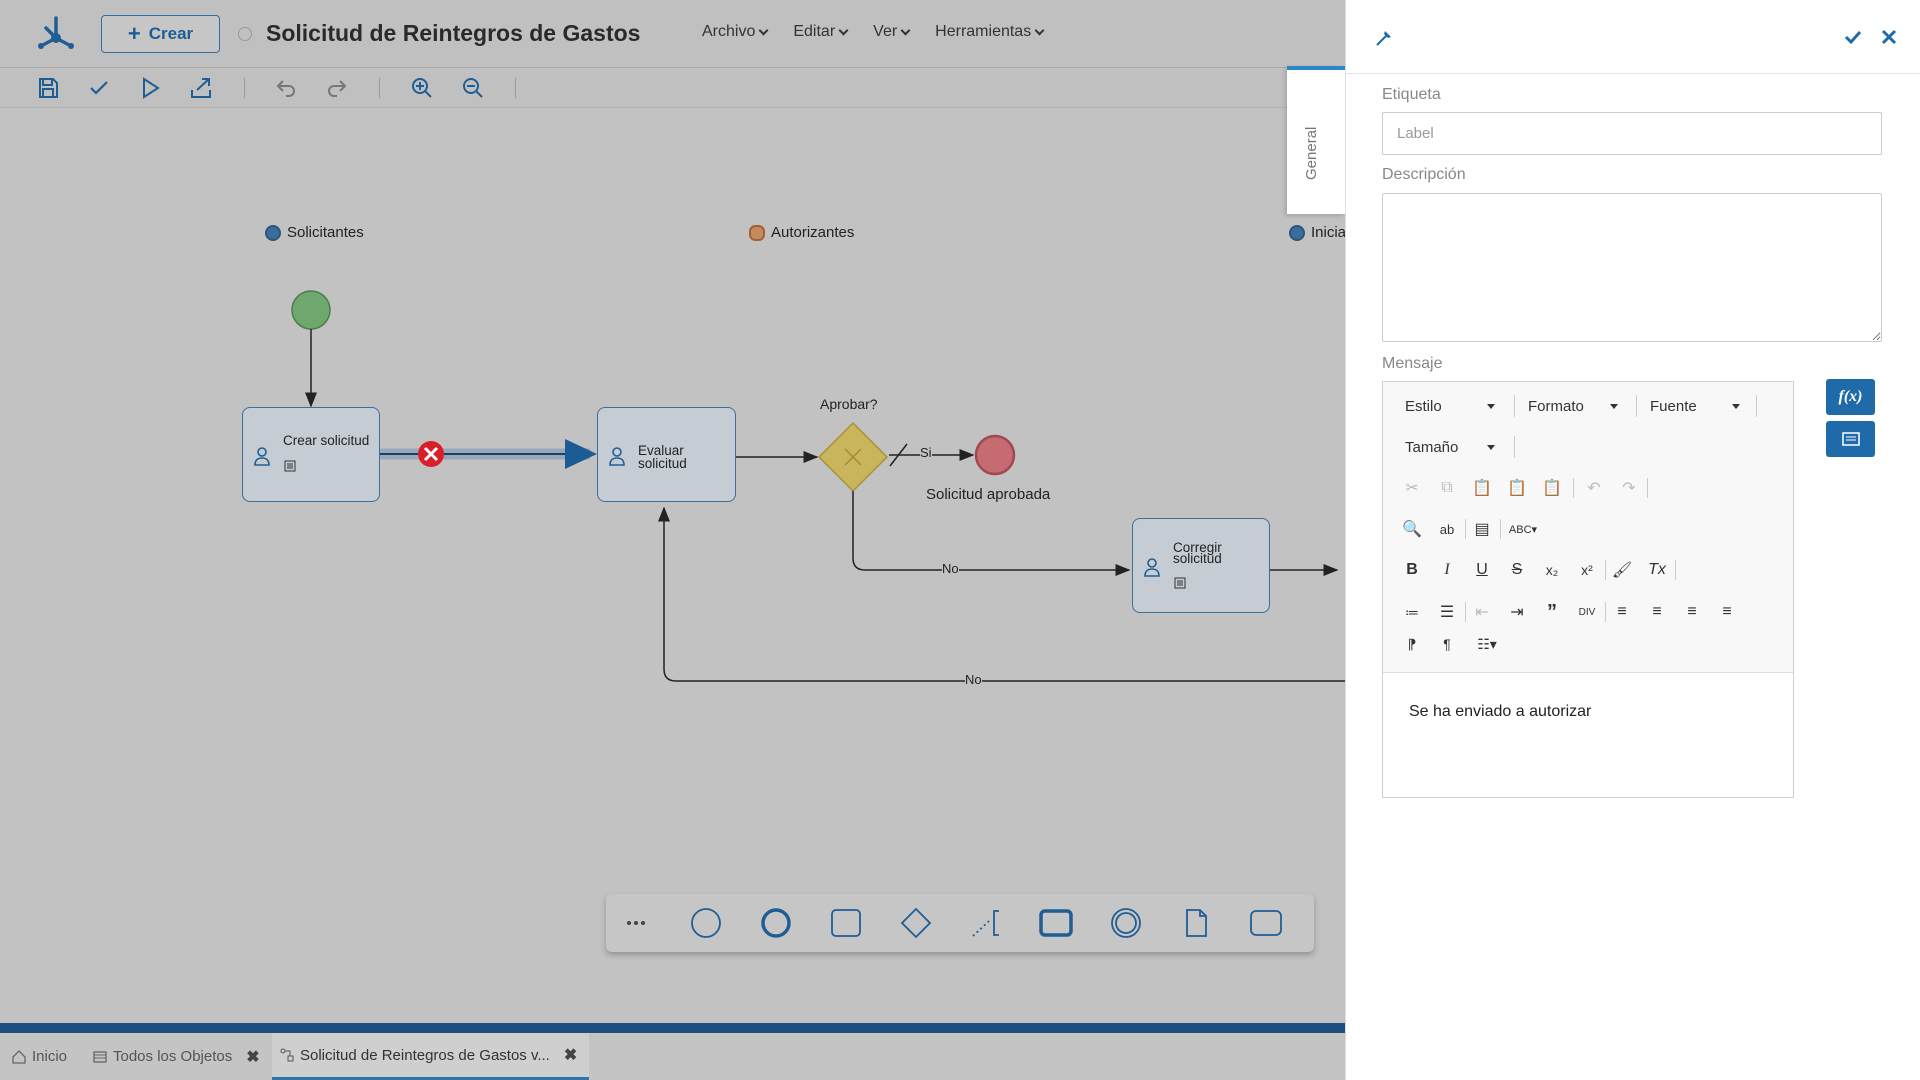 Image resolution: width=1920 pixels, height=1080 pixels. I want to click on strikethrough-icon: S, so click(1517, 570).